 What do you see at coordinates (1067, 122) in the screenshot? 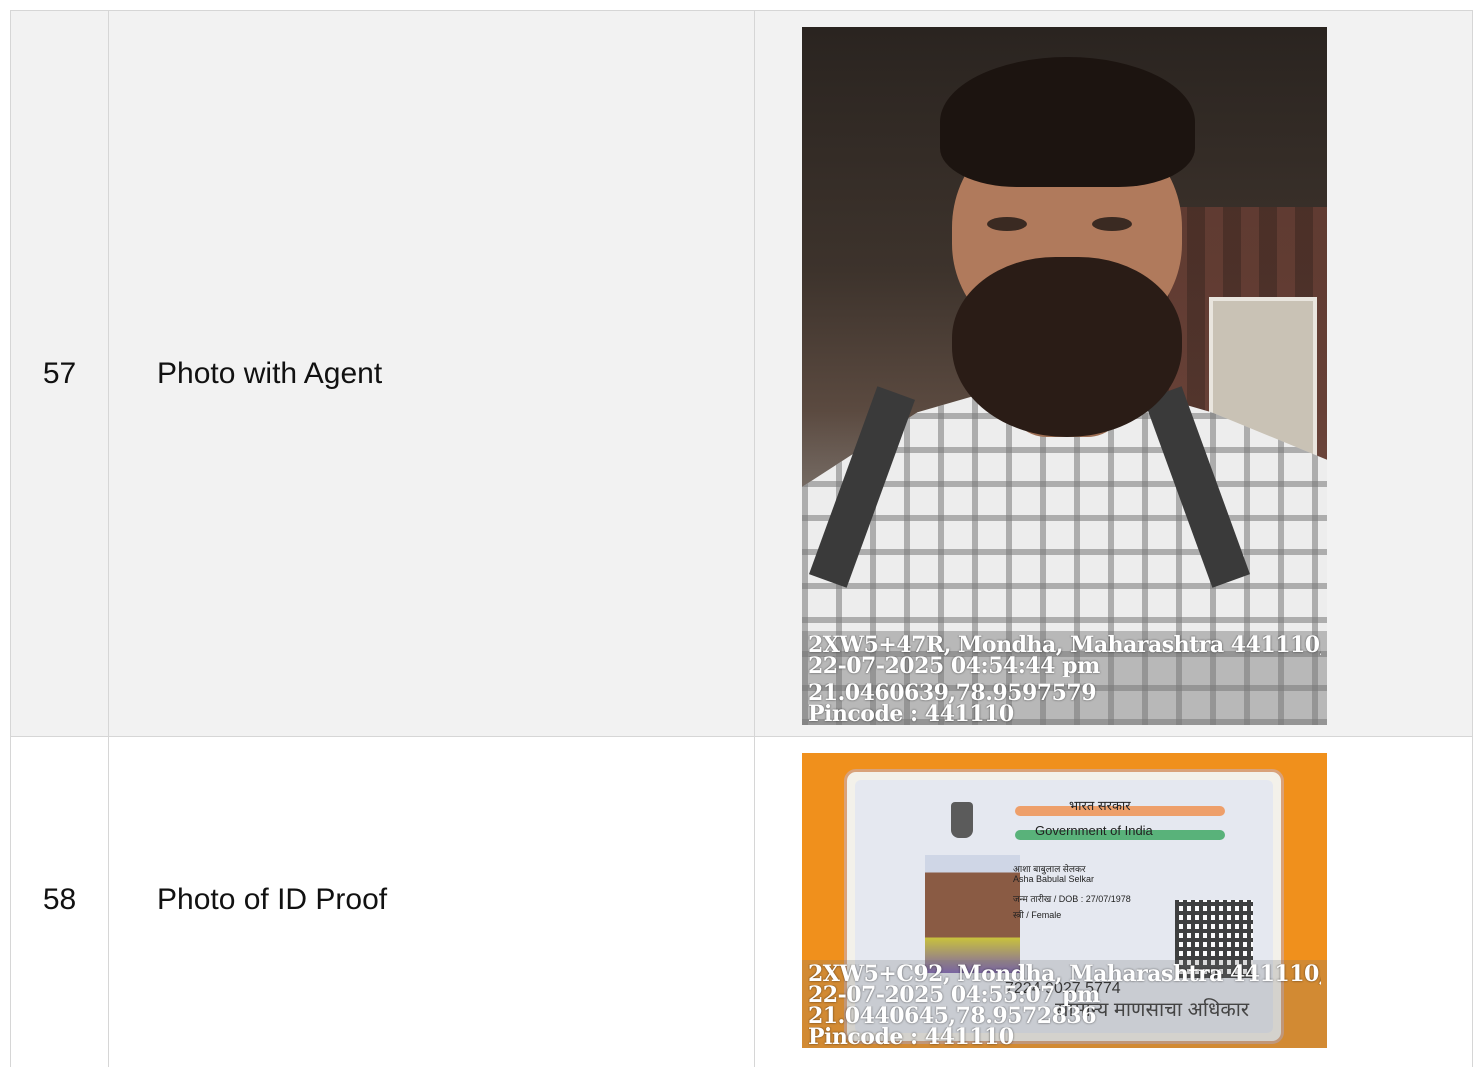
I see `hair` at bounding box center [1067, 122].